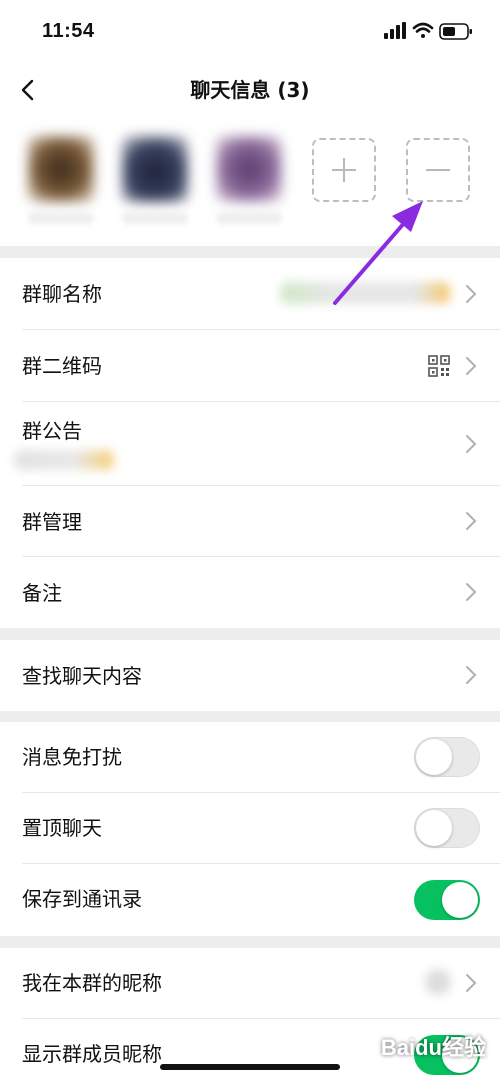 This screenshot has width=500, height=1082. Describe the element at coordinates (250, 1067) in the screenshot. I see `home-indicator` at that location.